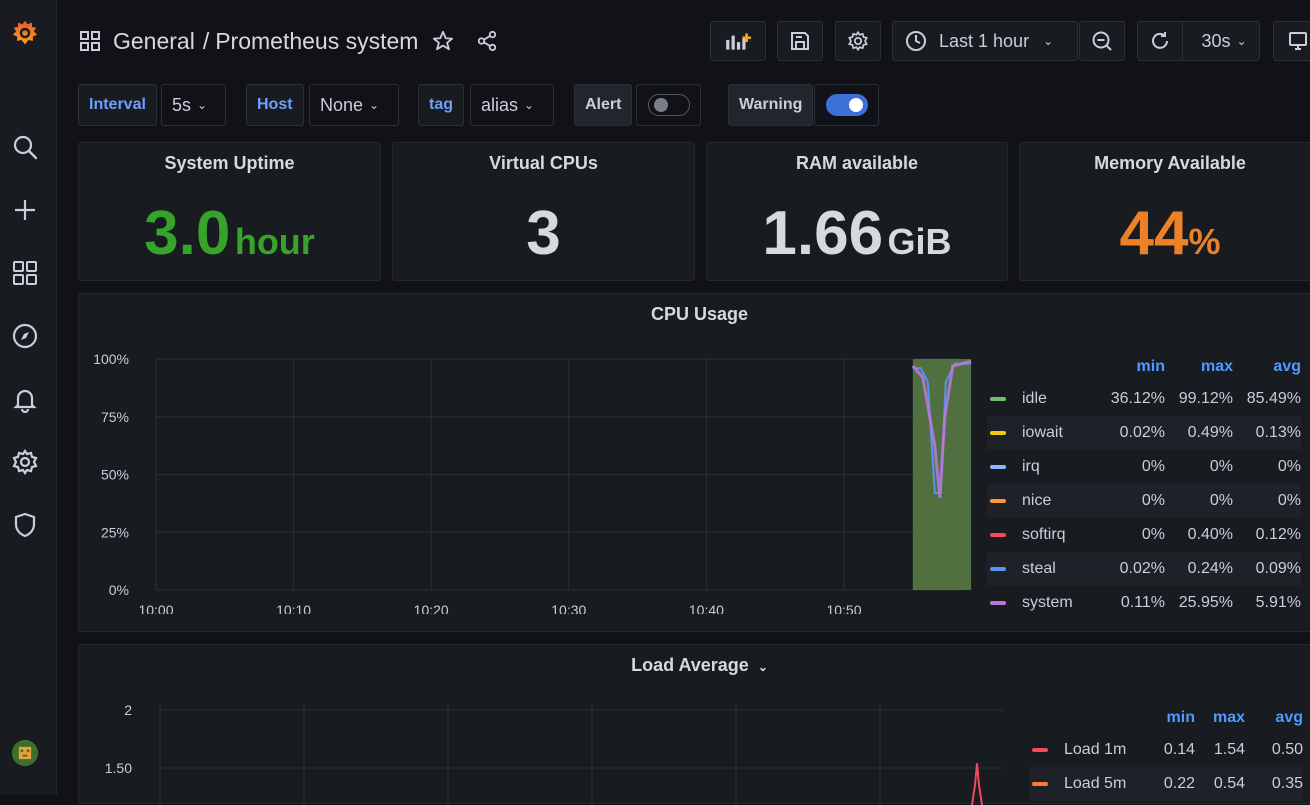  I want to click on cpu-legend-row-iowait: iowait 0.02% 0.49% 0.13%, so click(1144, 433).